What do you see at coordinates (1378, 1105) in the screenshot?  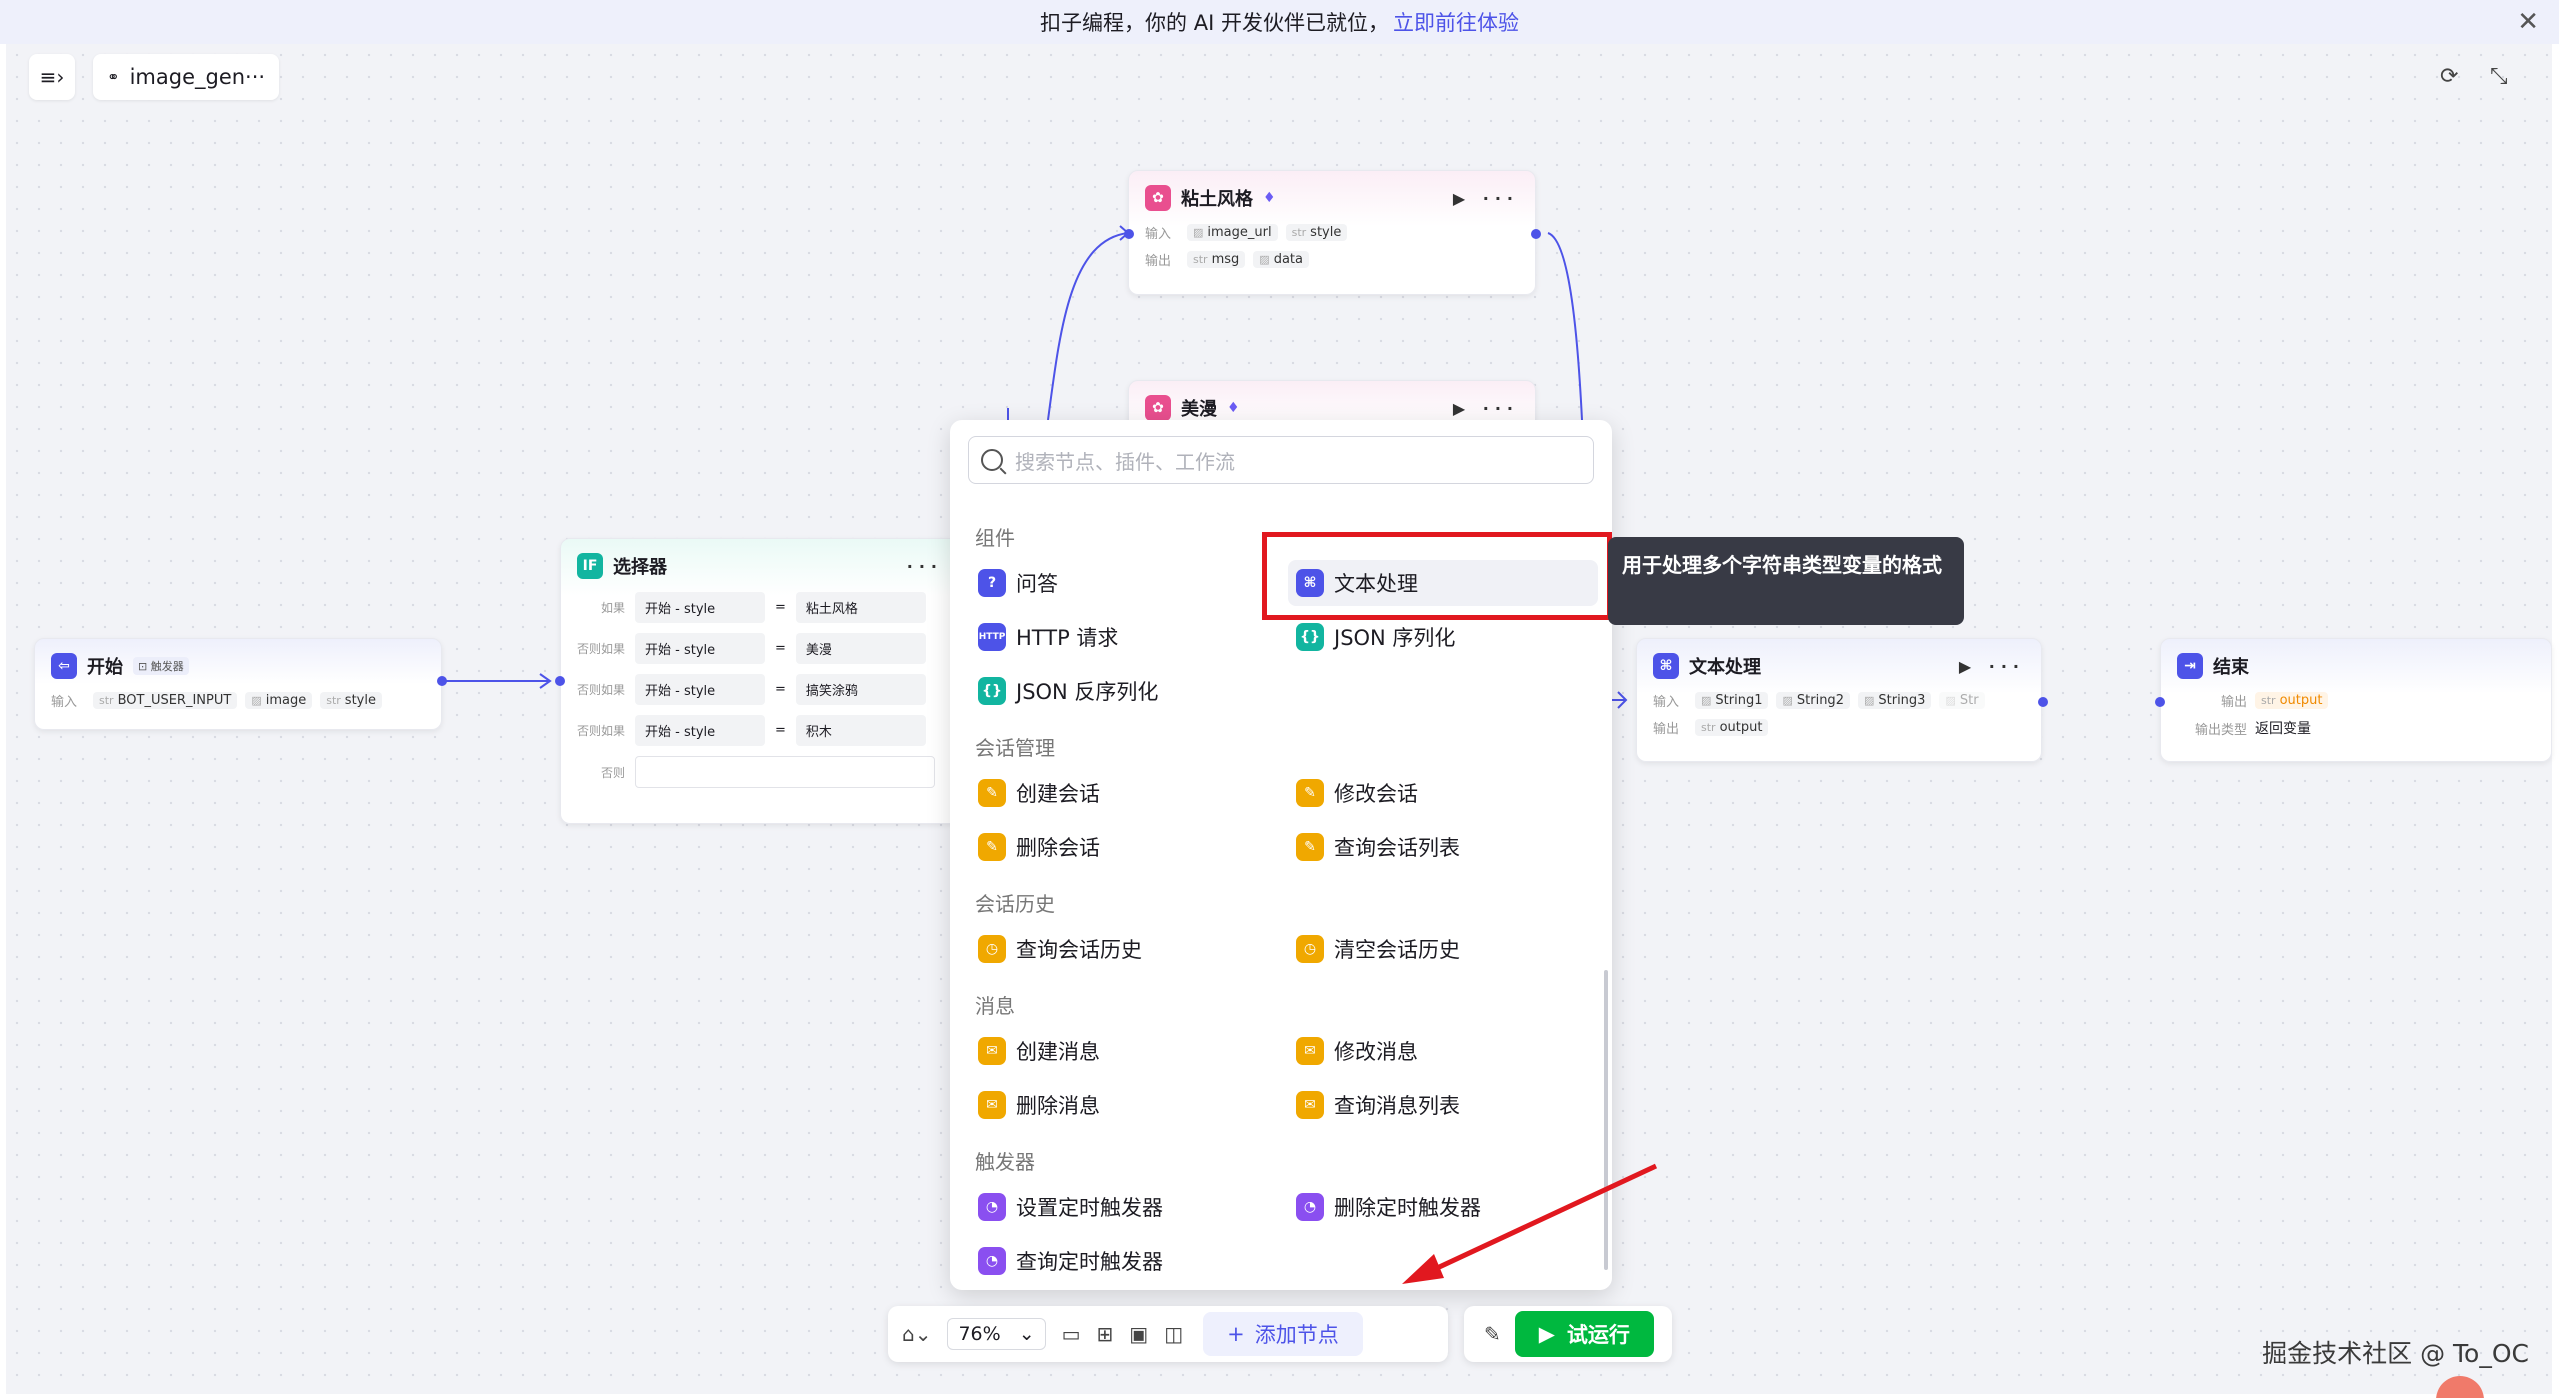 I see `node-item-list-messages: ✉ 查询消息列表` at bounding box center [1378, 1105].